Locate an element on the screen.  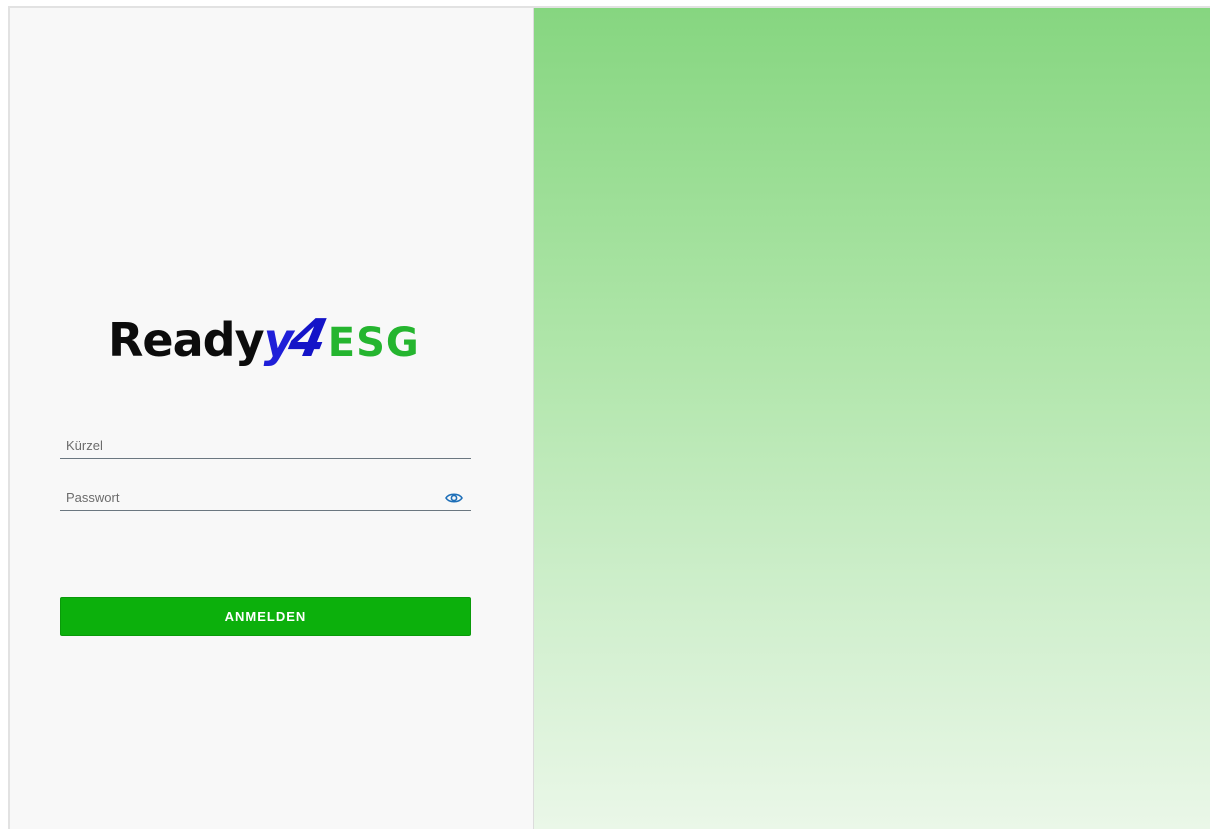
password-input is located at coordinates (265, 495).